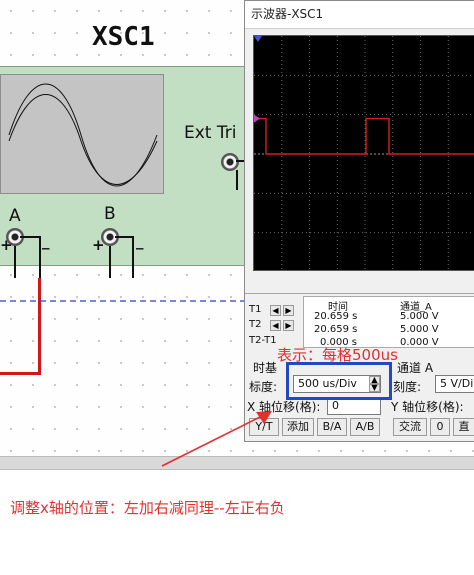  Describe the element at coordinates (6, 245) in the screenshot. I see `channel-a-plus: +` at that location.